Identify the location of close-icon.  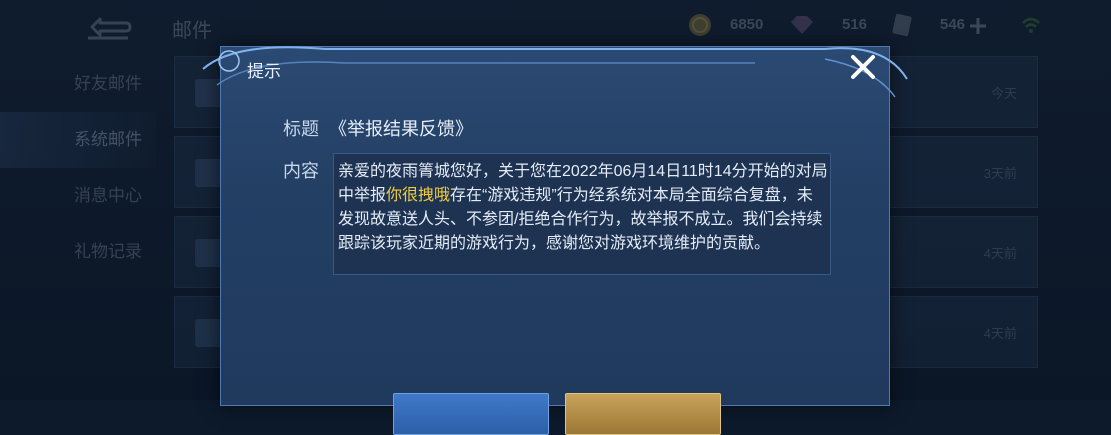
(863, 67).